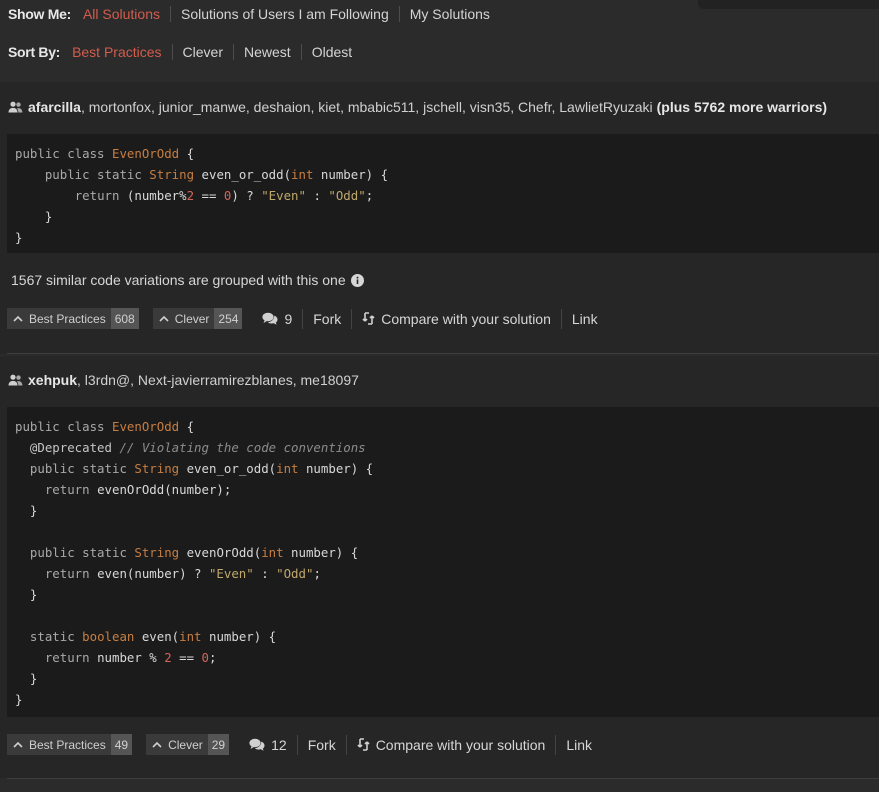  What do you see at coordinates (126, 14) in the screenshot?
I see `filter-all-solutions: All Solutions` at bounding box center [126, 14].